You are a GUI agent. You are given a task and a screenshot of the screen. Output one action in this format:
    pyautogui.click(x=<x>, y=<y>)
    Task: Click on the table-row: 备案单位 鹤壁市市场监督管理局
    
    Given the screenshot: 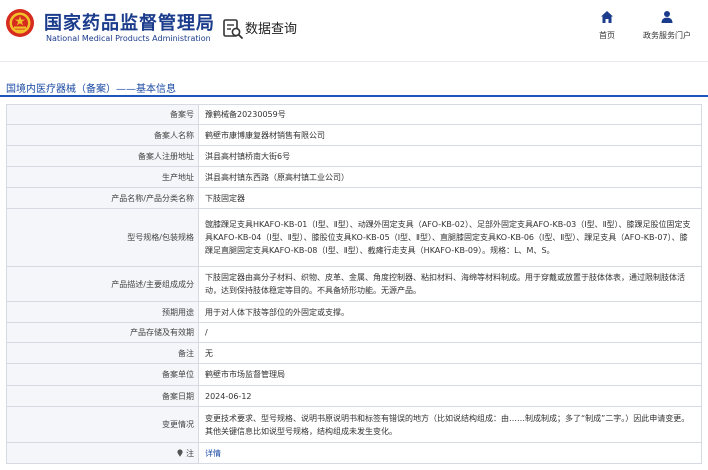 What is the action you would take?
    pyautogui.click(x=354, y=374)
    